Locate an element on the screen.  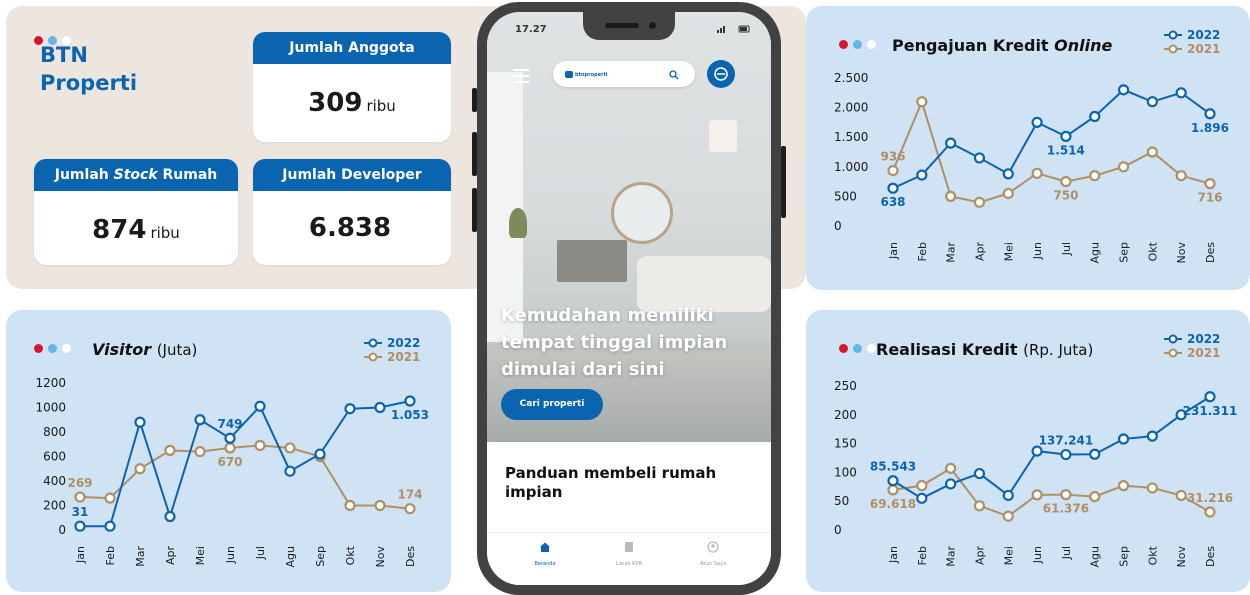
user-icon is located at coordinates (713, 547).